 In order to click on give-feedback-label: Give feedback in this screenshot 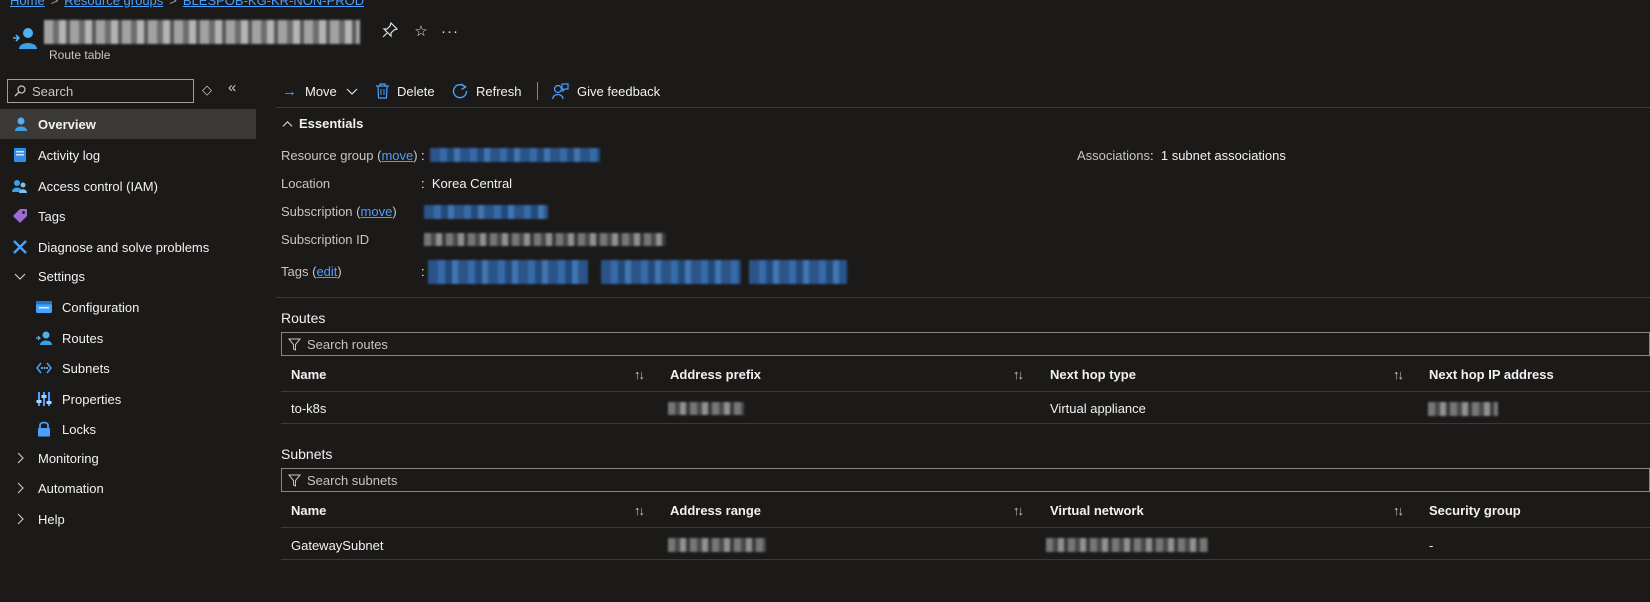, I will do `click(619, 91)`.